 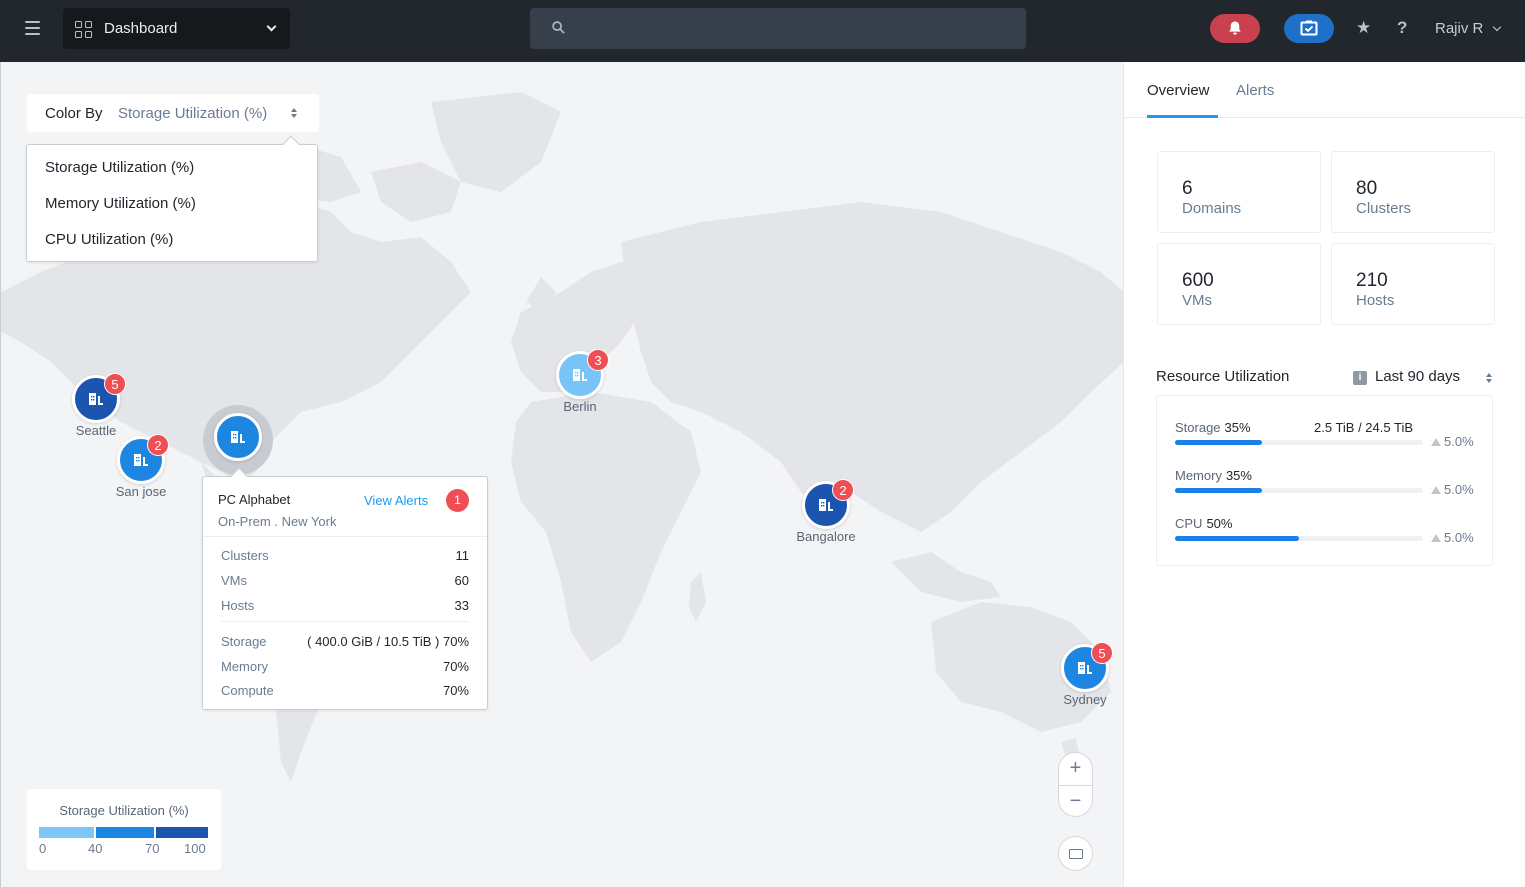 I want to click on bell-icon, so click(x=1235, y=28).